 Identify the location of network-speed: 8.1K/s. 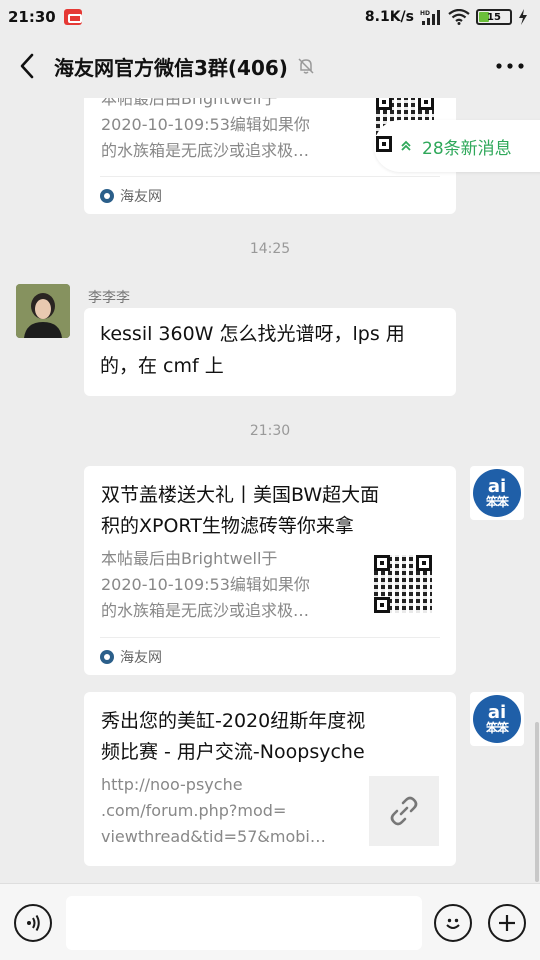
(389, 17).